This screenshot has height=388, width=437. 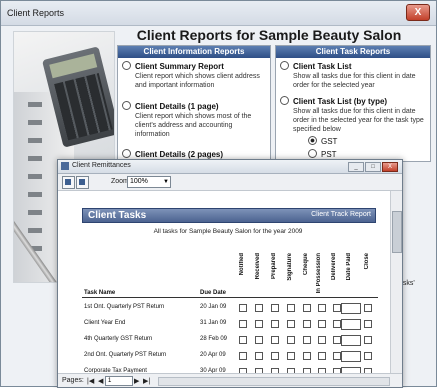 What do you see at coordinates (166, 182) in the screenshot?
I see `chevron-down-icon: ▼` at bounding box center [166, 182].